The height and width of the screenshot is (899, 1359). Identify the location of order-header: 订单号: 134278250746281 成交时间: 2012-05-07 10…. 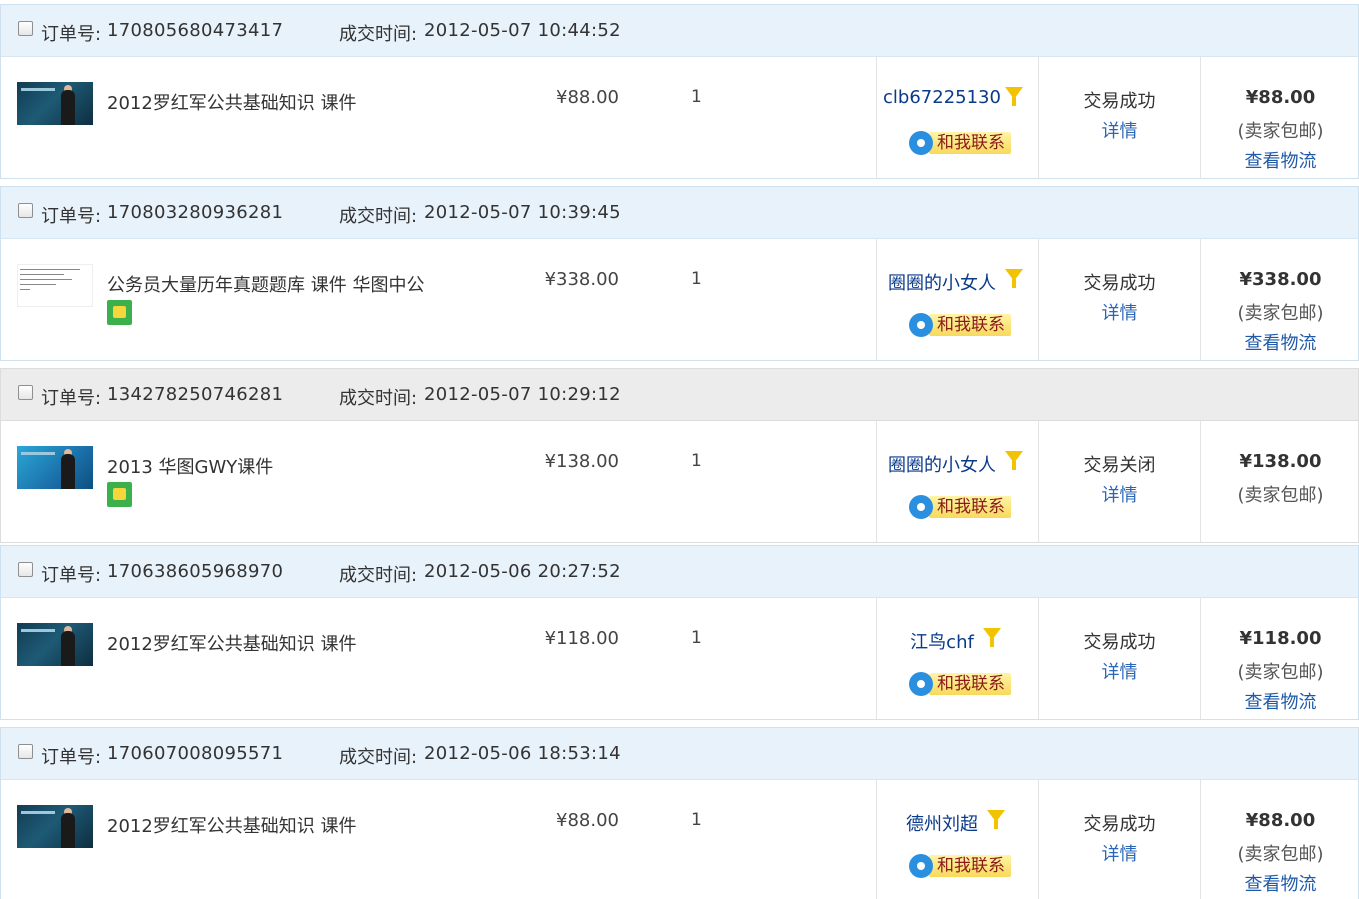
(679, 395).